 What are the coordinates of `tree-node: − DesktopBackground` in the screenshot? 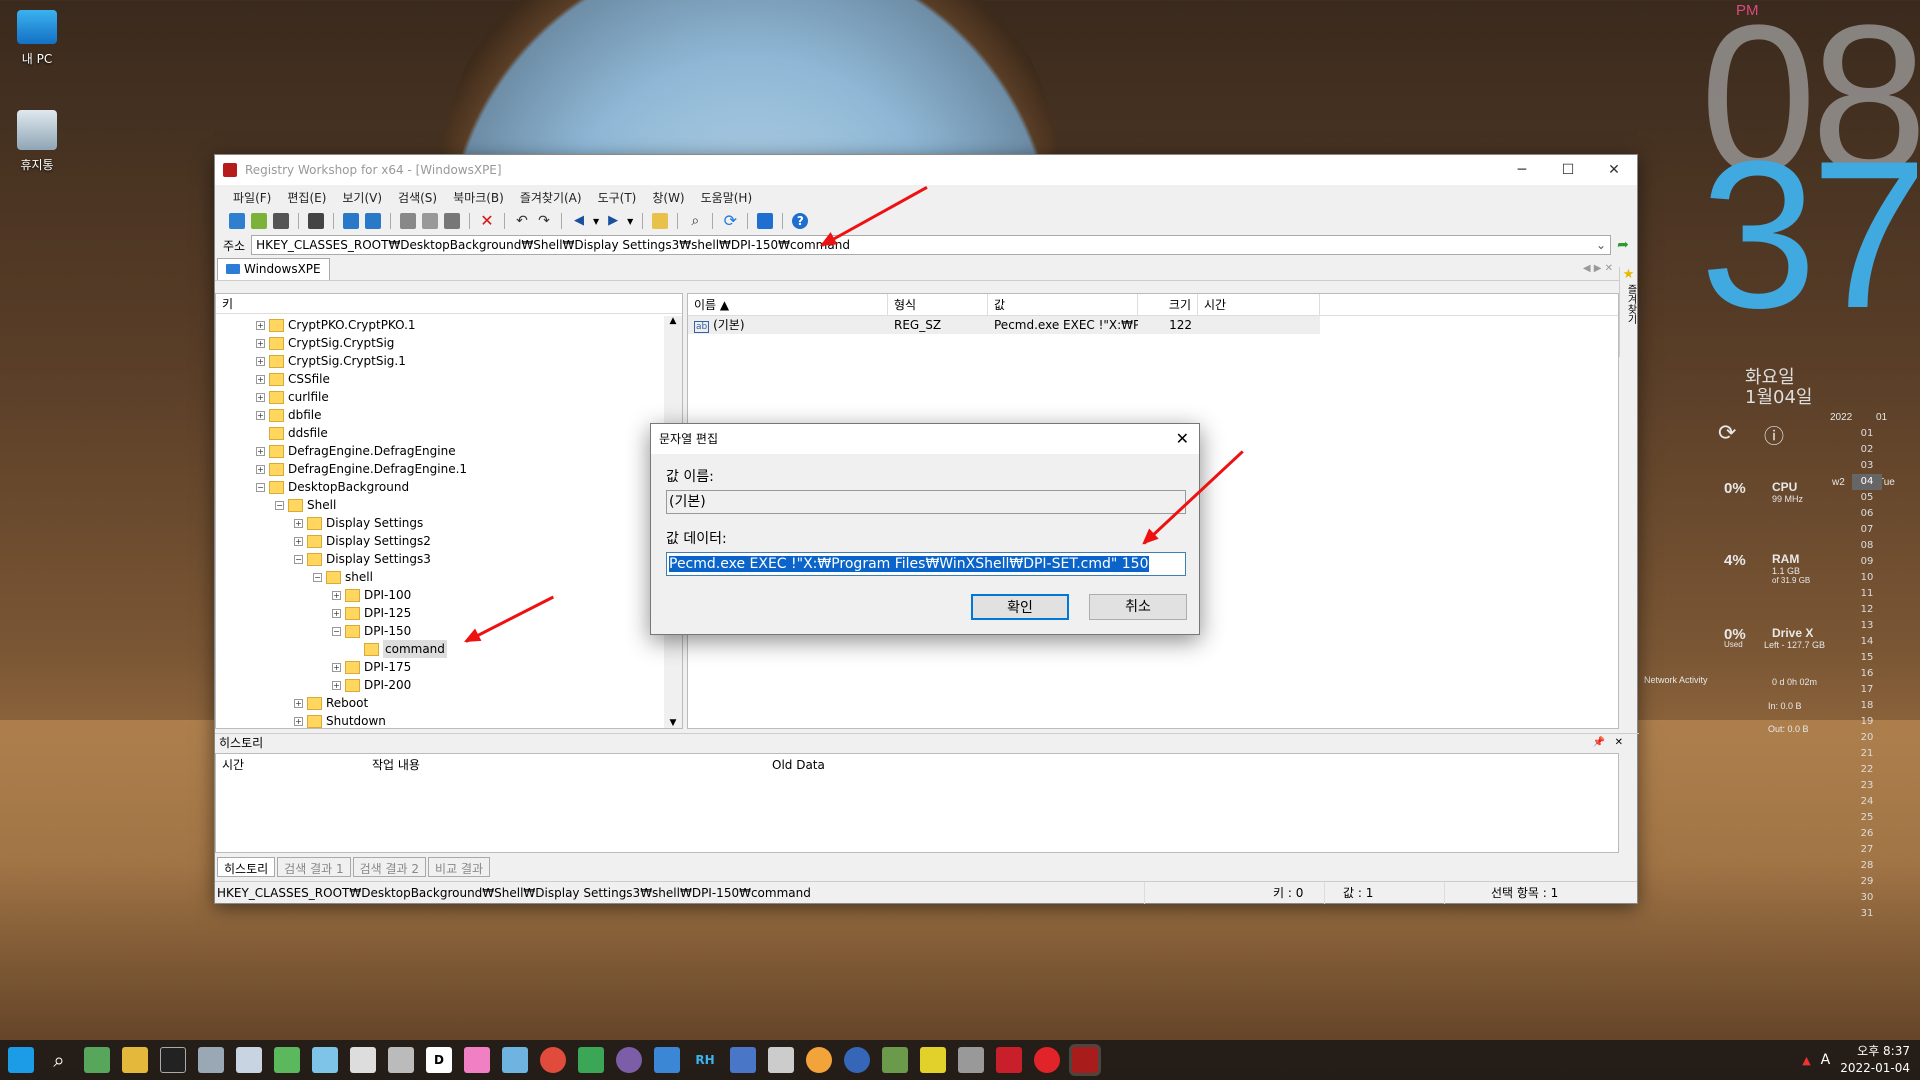 It's located at (332, 487).